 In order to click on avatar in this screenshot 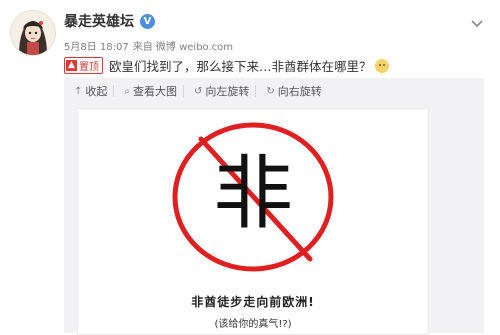, I will do `click(33, 33)`.